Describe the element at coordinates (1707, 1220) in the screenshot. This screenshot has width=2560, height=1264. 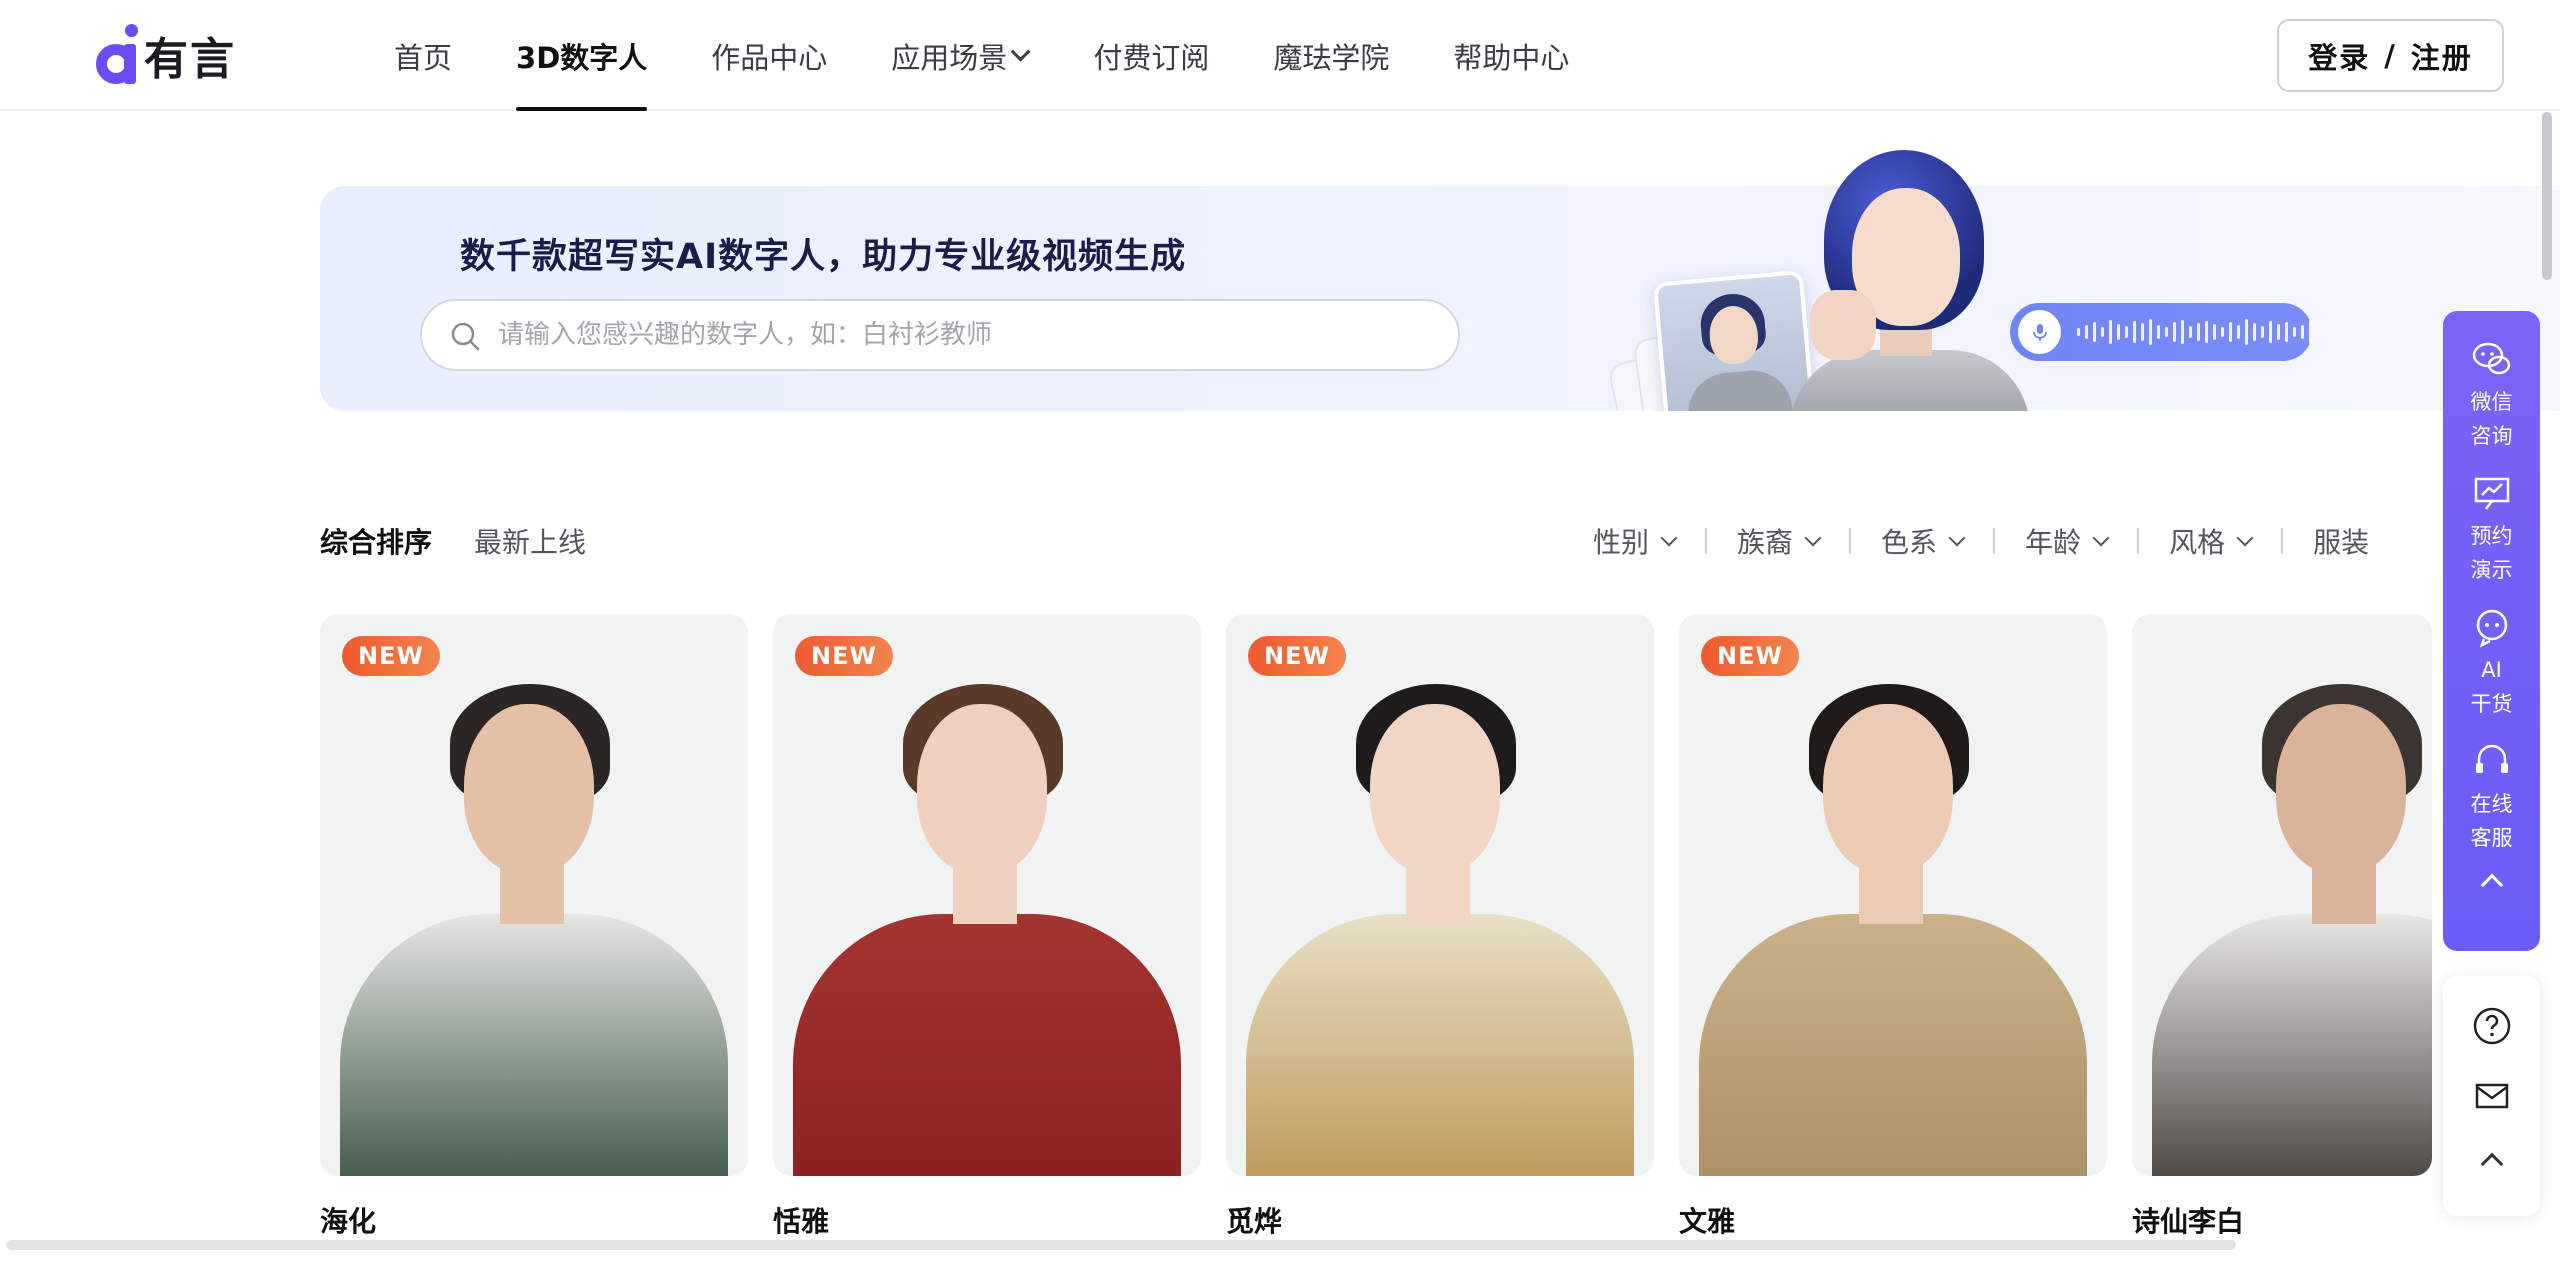
I see `avatar-name: 文雅` at that location.